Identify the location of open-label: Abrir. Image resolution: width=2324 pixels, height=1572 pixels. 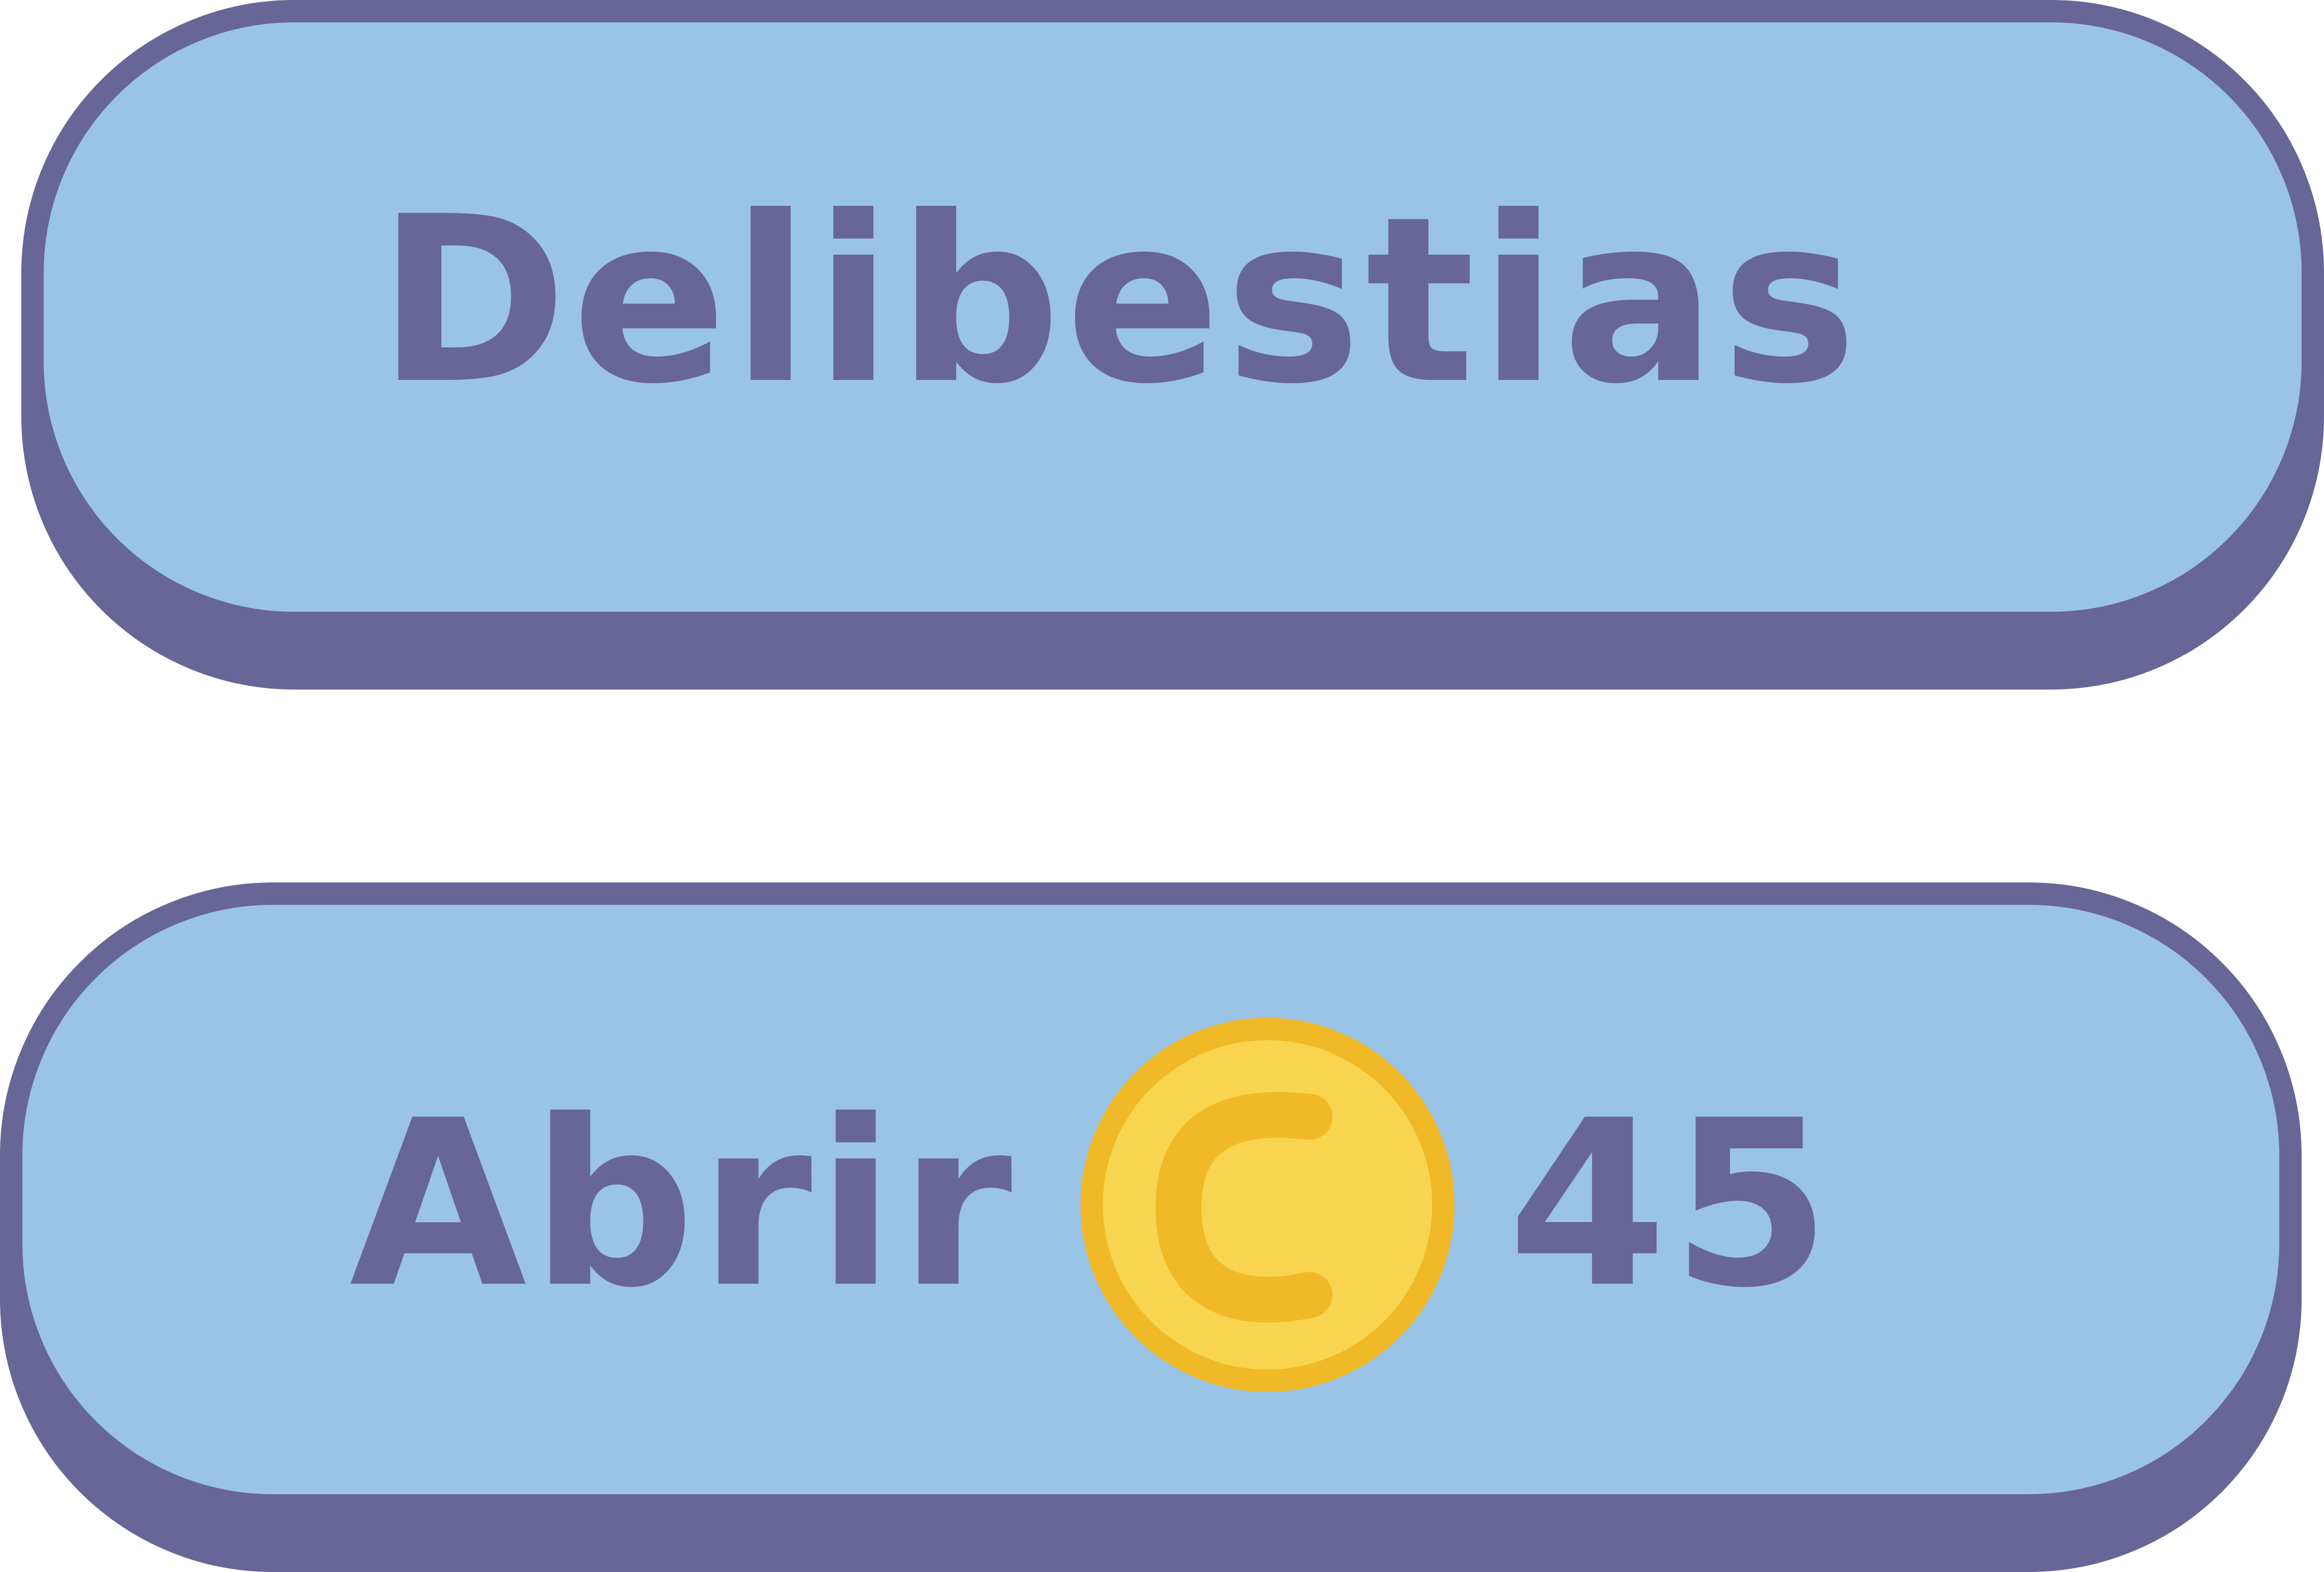
(683, 1205).